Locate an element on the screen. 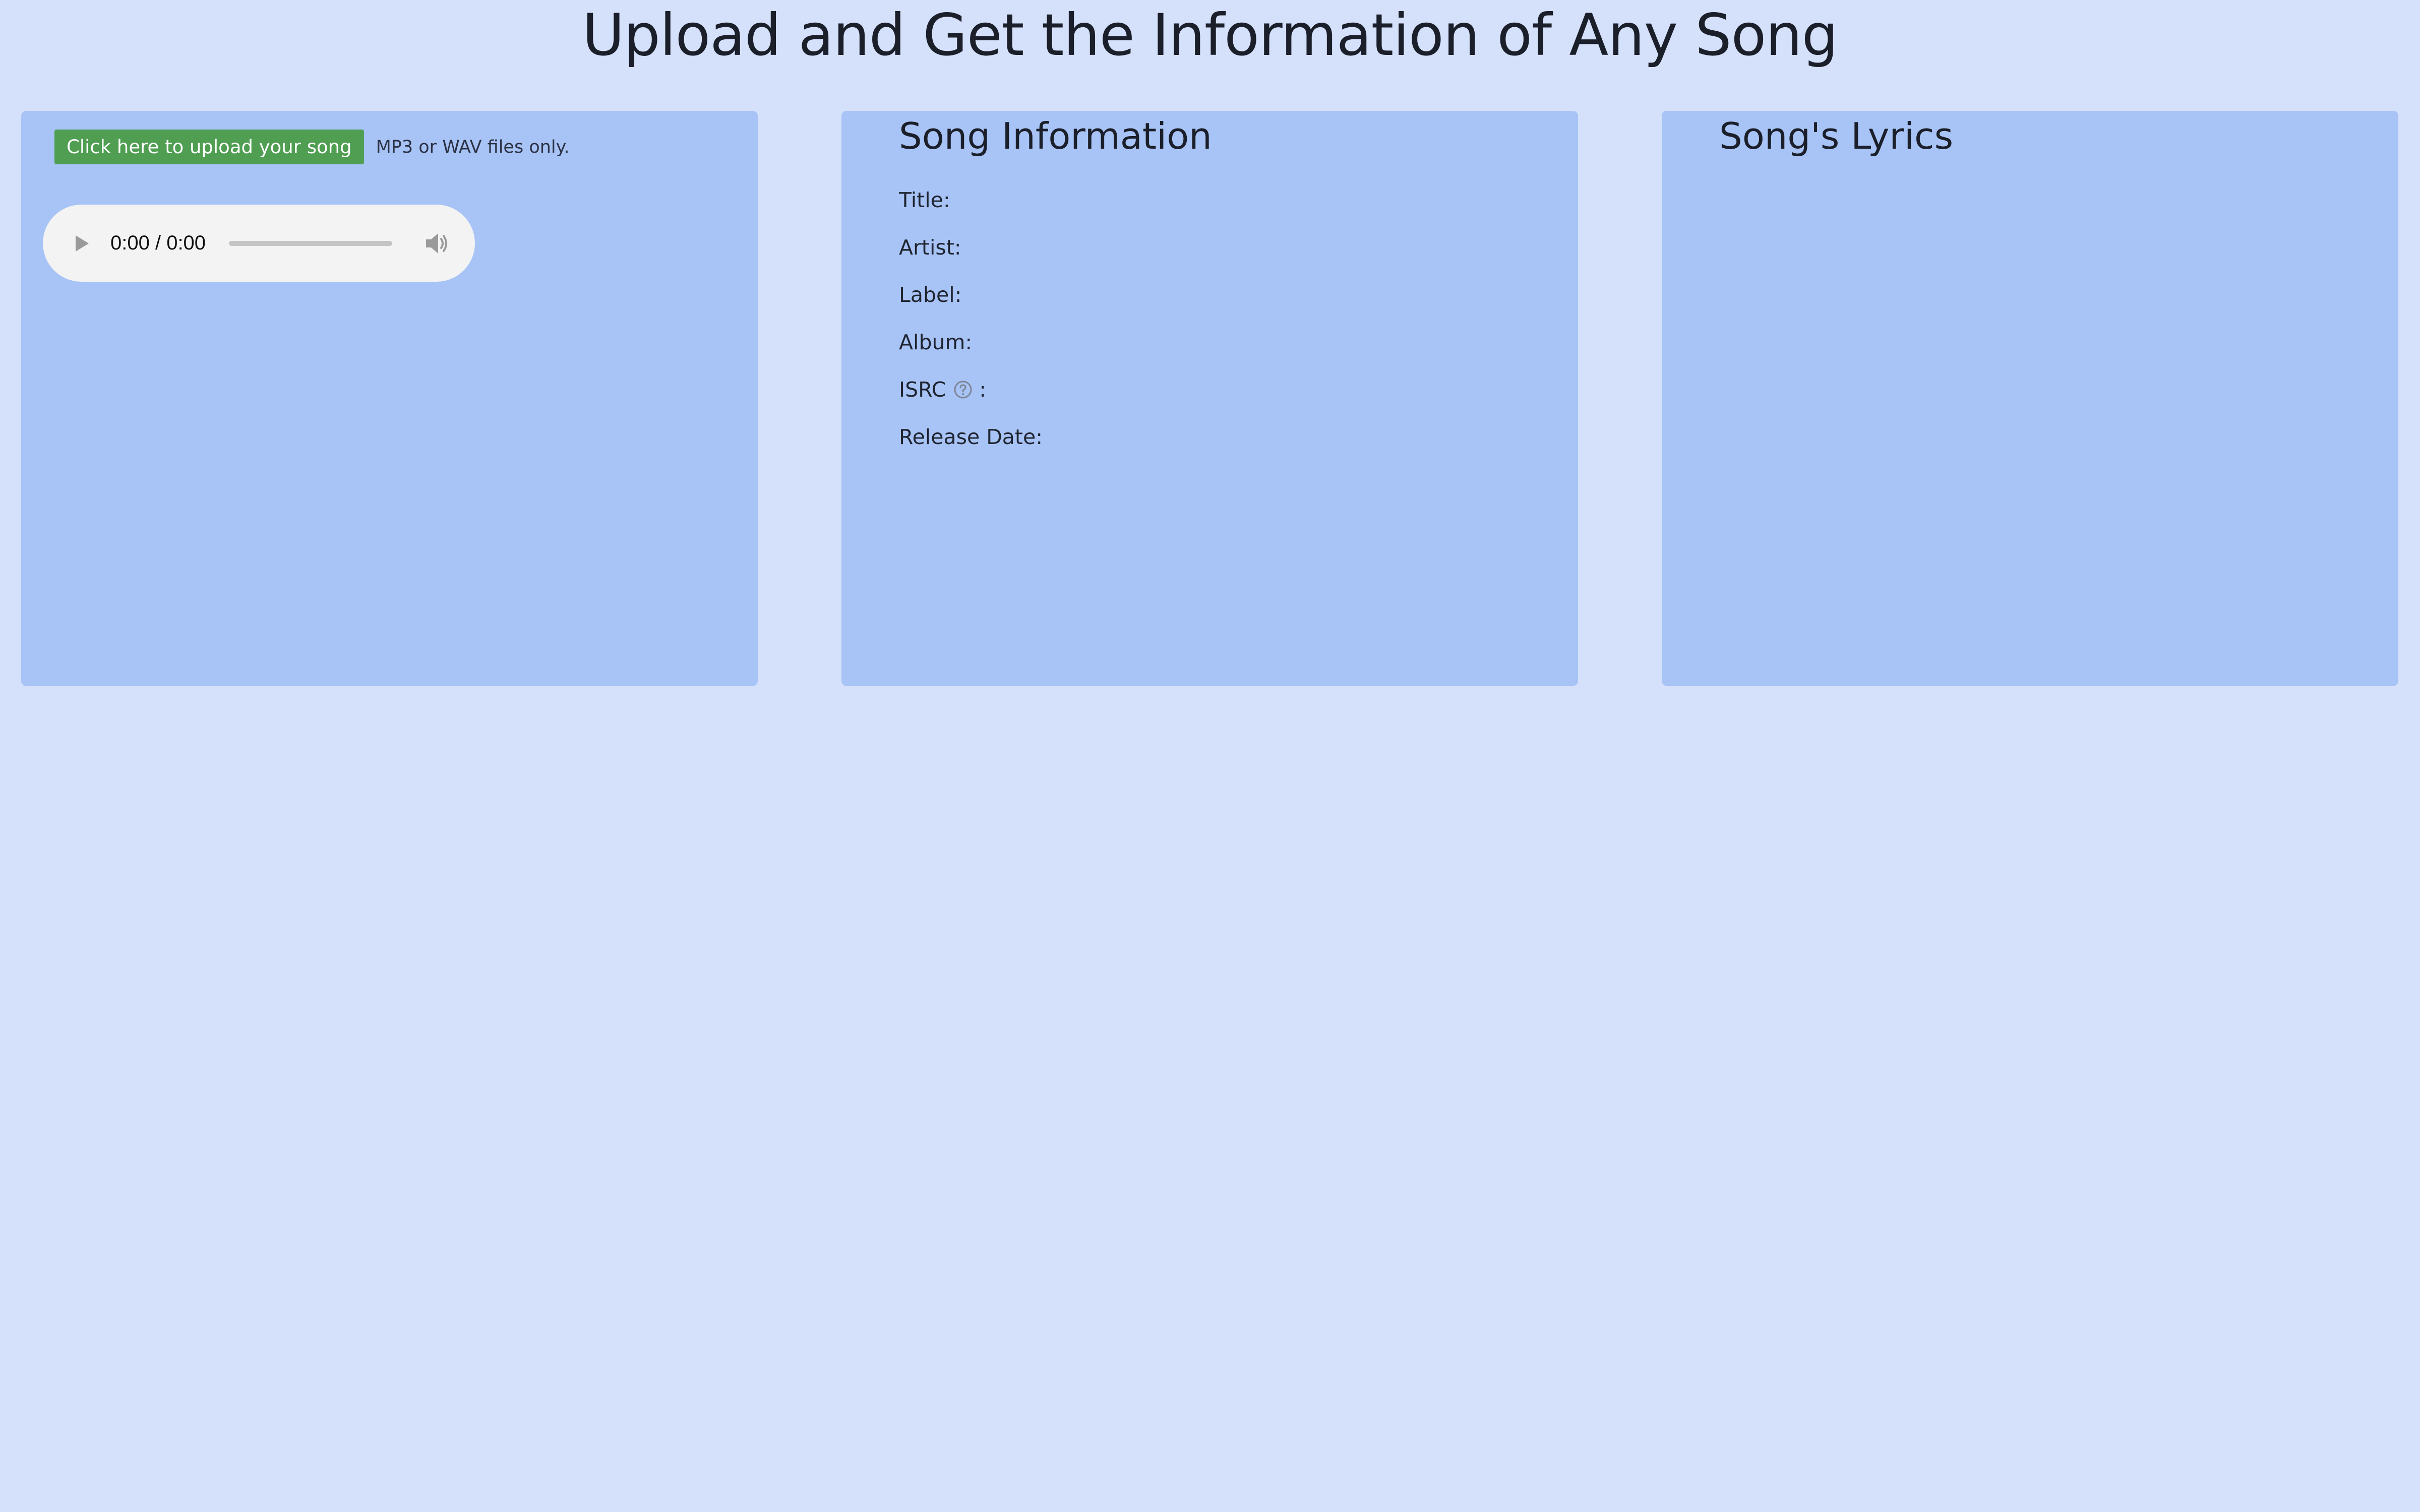  play-icon is located at coordinates (82, 244).